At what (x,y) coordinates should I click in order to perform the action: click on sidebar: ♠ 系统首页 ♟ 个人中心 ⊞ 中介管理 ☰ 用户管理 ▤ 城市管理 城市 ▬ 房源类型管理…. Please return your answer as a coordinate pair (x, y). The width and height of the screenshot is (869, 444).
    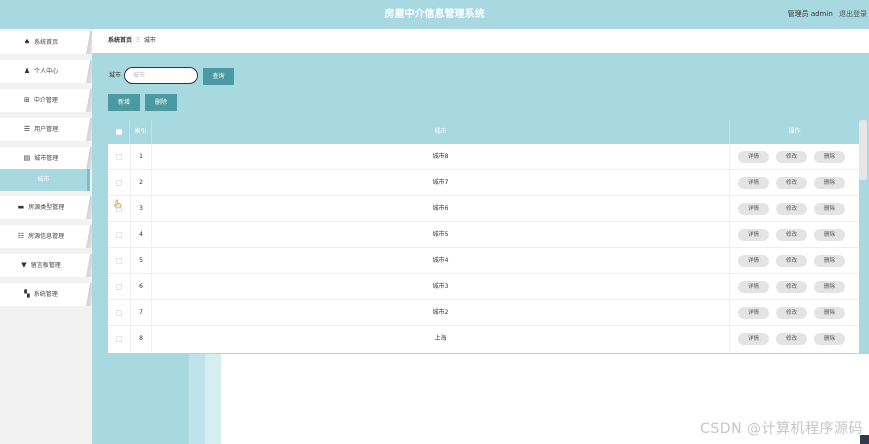
    Looking at the image, I should click on (46, 236).